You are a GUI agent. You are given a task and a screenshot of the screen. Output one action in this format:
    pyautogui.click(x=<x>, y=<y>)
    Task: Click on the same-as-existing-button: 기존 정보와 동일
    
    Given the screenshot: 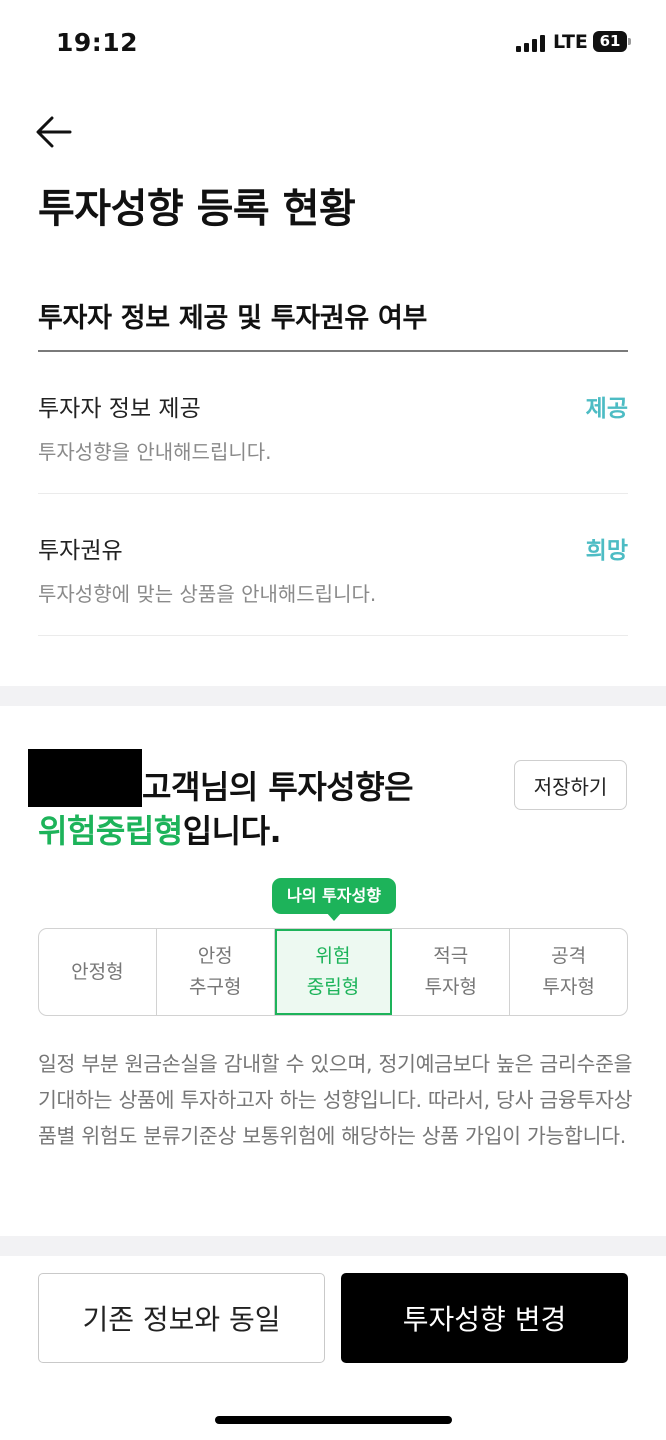 What is the action you would take?
    pyautogui.click(x=181, y=1318)
    